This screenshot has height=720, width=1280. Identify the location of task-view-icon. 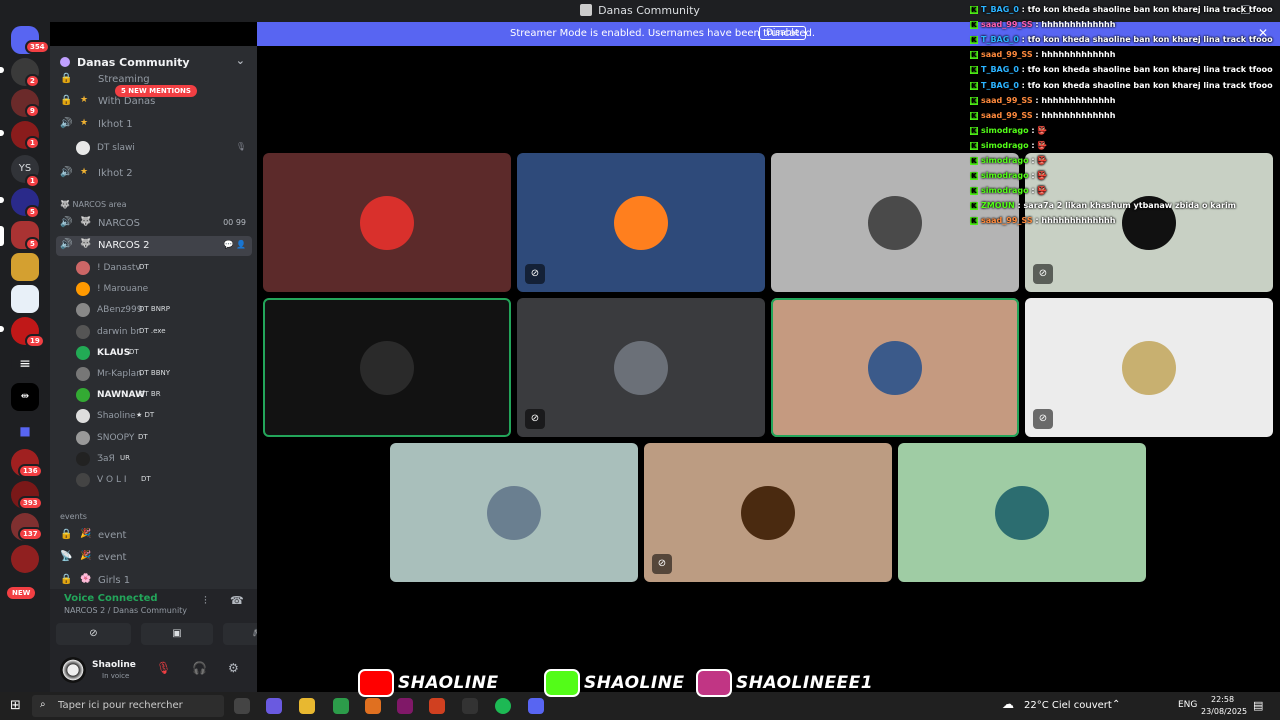
(242, 706).